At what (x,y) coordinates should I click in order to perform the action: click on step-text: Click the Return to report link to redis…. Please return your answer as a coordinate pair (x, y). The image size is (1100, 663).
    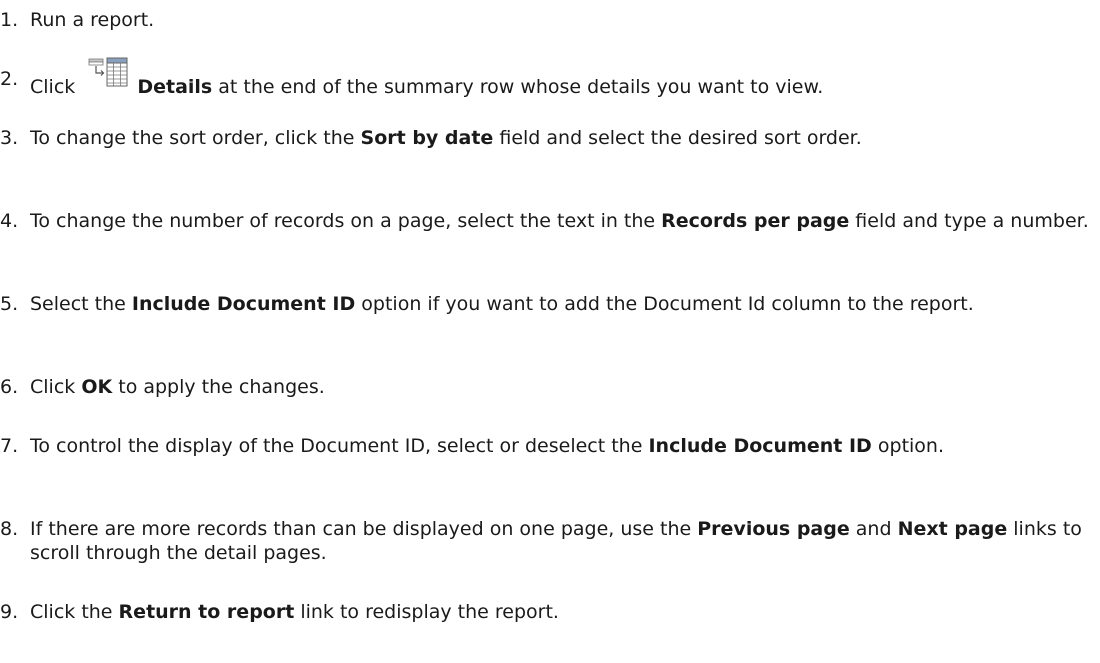
    Looking at the image, I should click on (294, 612).